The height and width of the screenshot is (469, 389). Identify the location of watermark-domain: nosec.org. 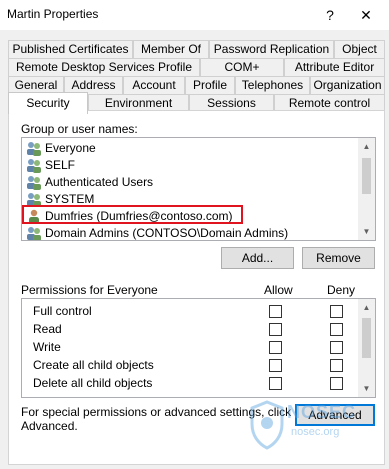
(315, 432).